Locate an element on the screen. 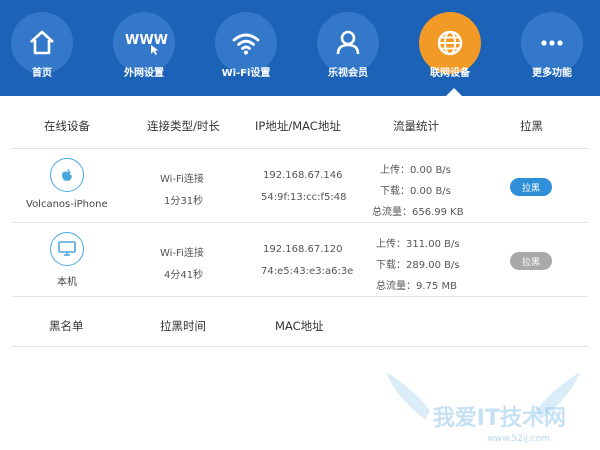 This screenshot has height=450, width=600. www-cursor-icon: WWW is located at coordinates (146, 43).